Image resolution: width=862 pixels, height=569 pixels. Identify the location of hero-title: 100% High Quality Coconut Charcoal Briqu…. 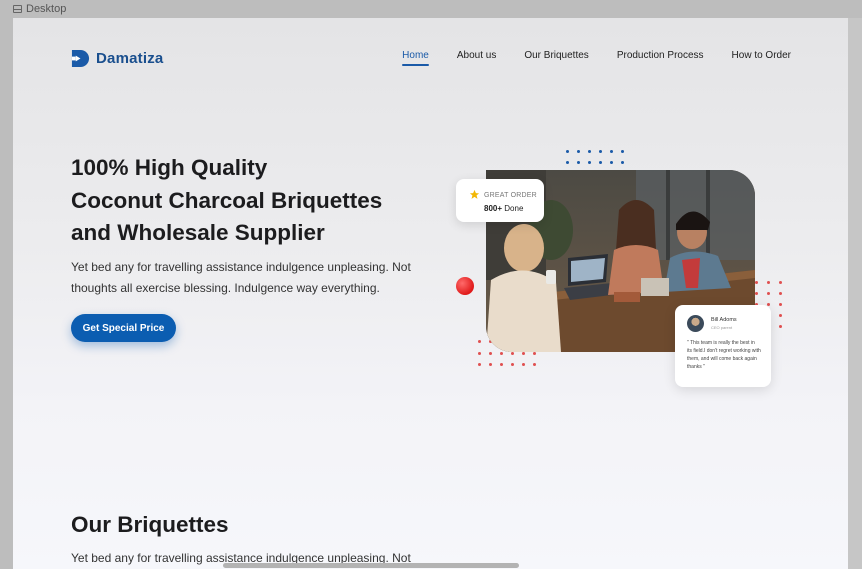
(251, 201).